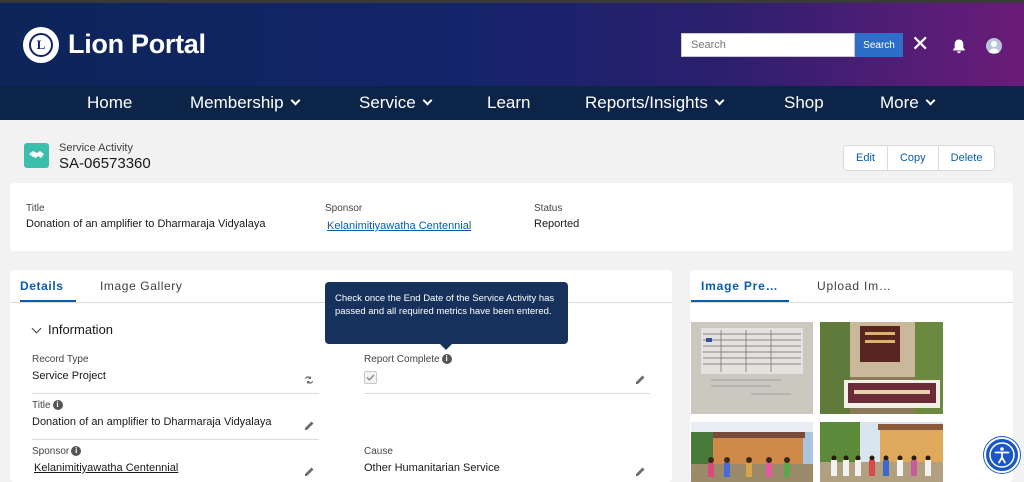  Describe the element at coordinates (446, 346) in the screenshot. I see `tooltip-arrow` at that location.